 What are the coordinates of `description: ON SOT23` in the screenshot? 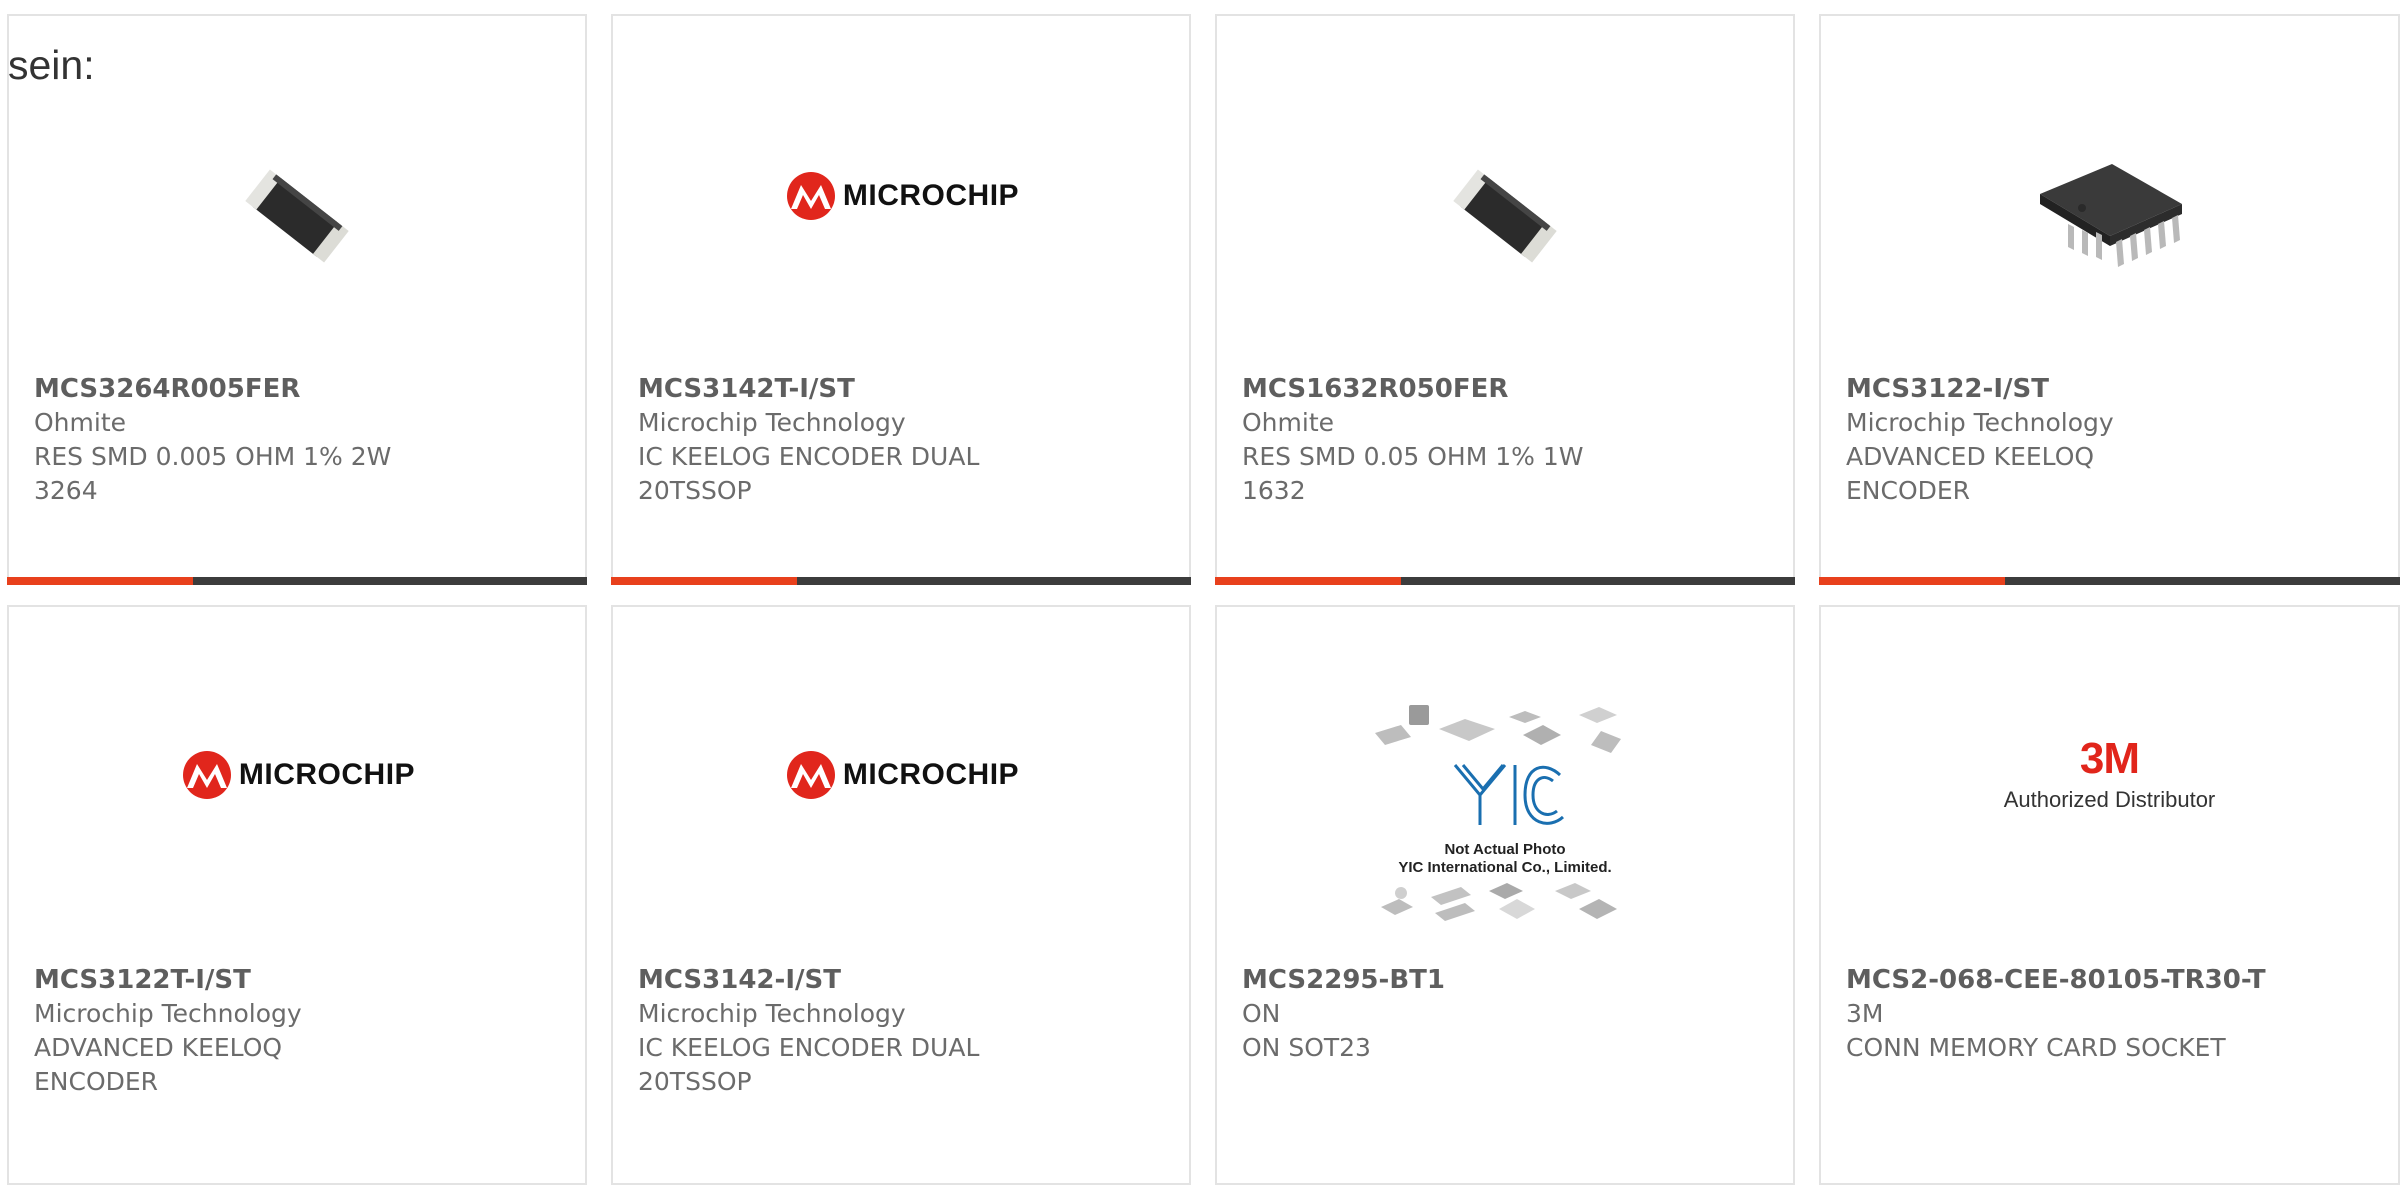 It's located at (1306, 1047).